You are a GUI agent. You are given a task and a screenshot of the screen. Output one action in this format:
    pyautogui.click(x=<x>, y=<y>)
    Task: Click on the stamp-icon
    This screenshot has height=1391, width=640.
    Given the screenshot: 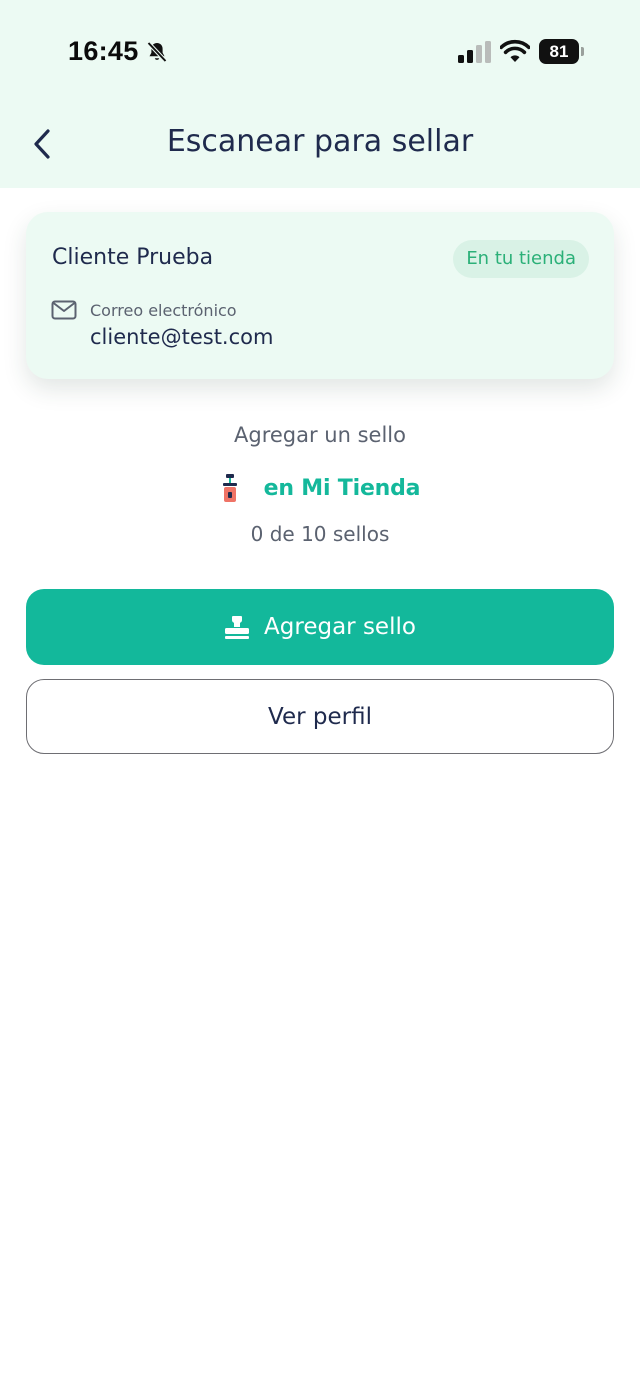 What is the action you would take?
    pyautogui.click(x=237, y=627)
    